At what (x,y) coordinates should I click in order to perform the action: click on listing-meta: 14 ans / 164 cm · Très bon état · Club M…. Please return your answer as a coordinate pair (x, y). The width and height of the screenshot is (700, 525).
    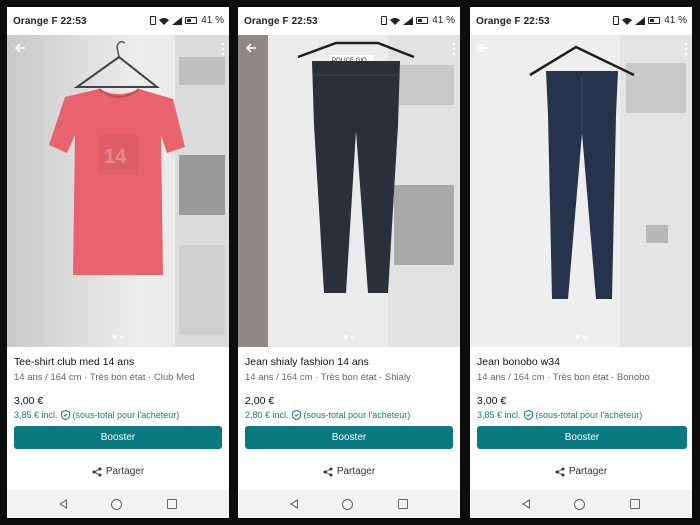
    Looking at the image, I should click on (104, 377).